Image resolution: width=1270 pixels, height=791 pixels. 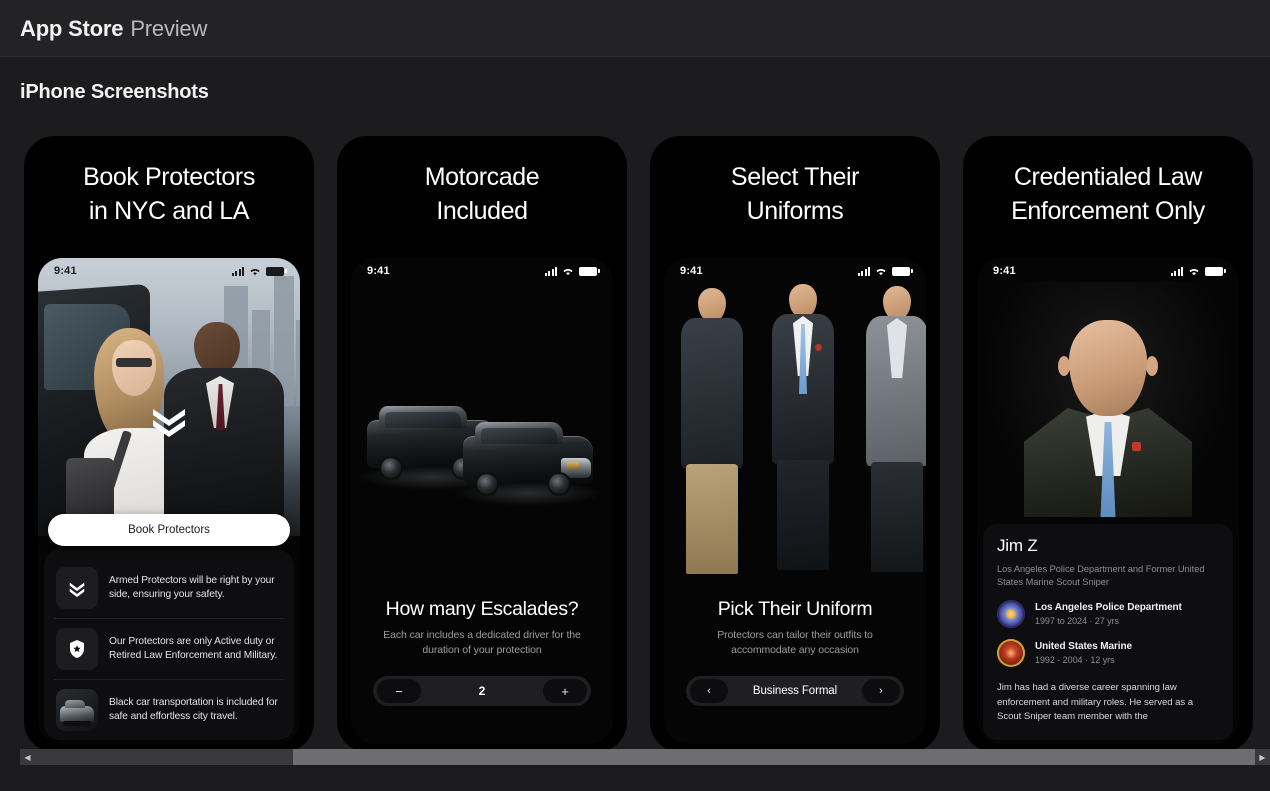 I want to click on chevrons-icon, so click(x=77, y=588).